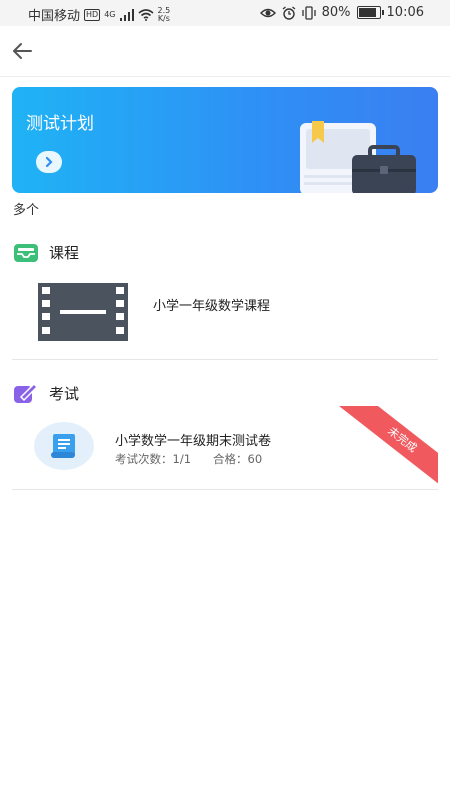 This screenshot has height=800, width=450. Describe the element at coordinates (54, 16) in the screenshot. I see `carrier-label: 中国移动` at that location.